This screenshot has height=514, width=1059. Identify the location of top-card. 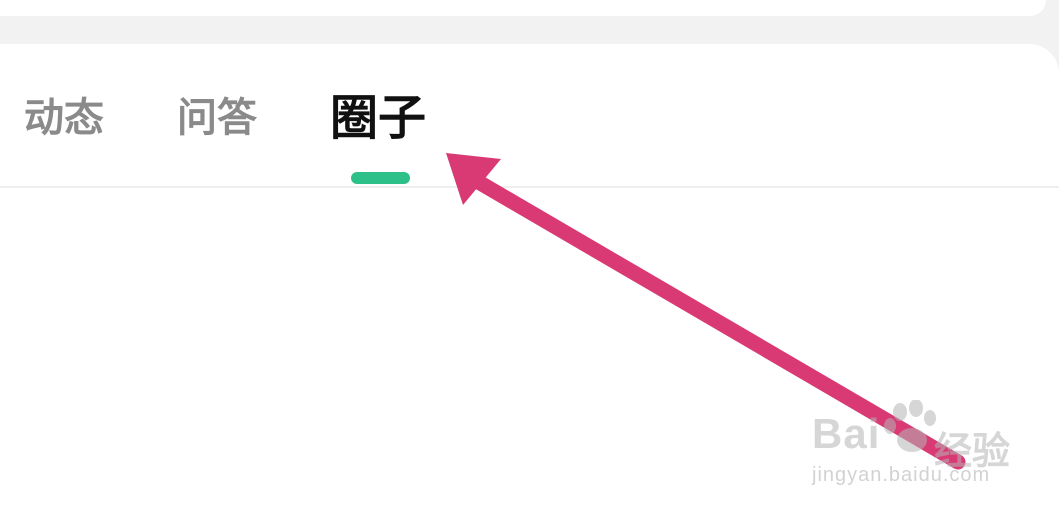
(523, 8).